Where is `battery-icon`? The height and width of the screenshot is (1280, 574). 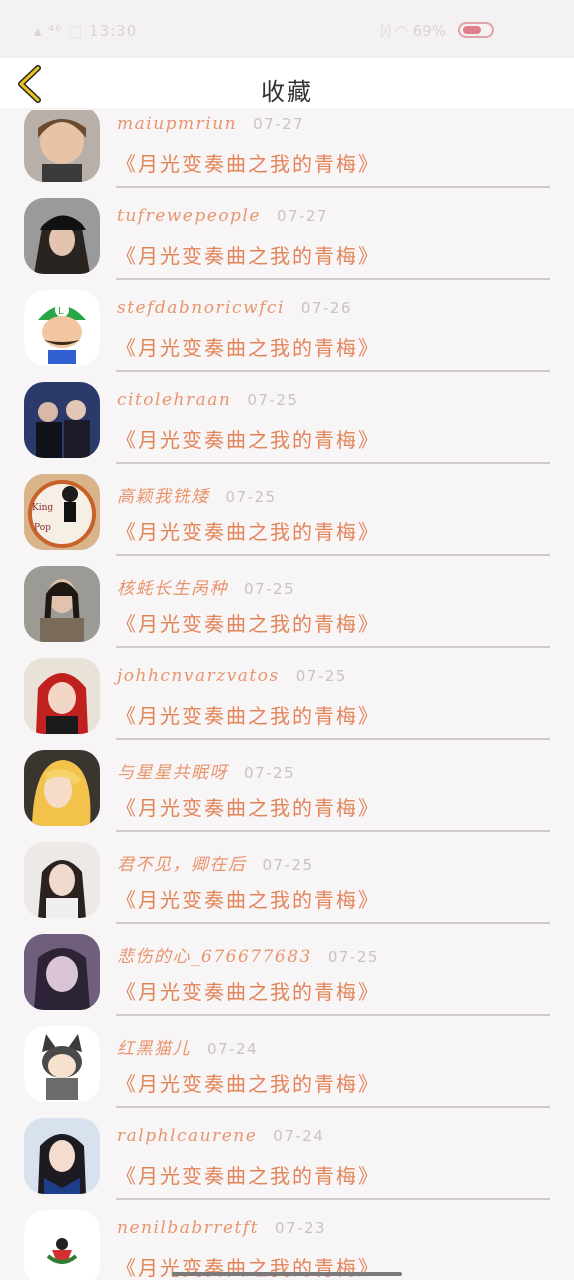 battery-icon is located at coordinates (476, 30).